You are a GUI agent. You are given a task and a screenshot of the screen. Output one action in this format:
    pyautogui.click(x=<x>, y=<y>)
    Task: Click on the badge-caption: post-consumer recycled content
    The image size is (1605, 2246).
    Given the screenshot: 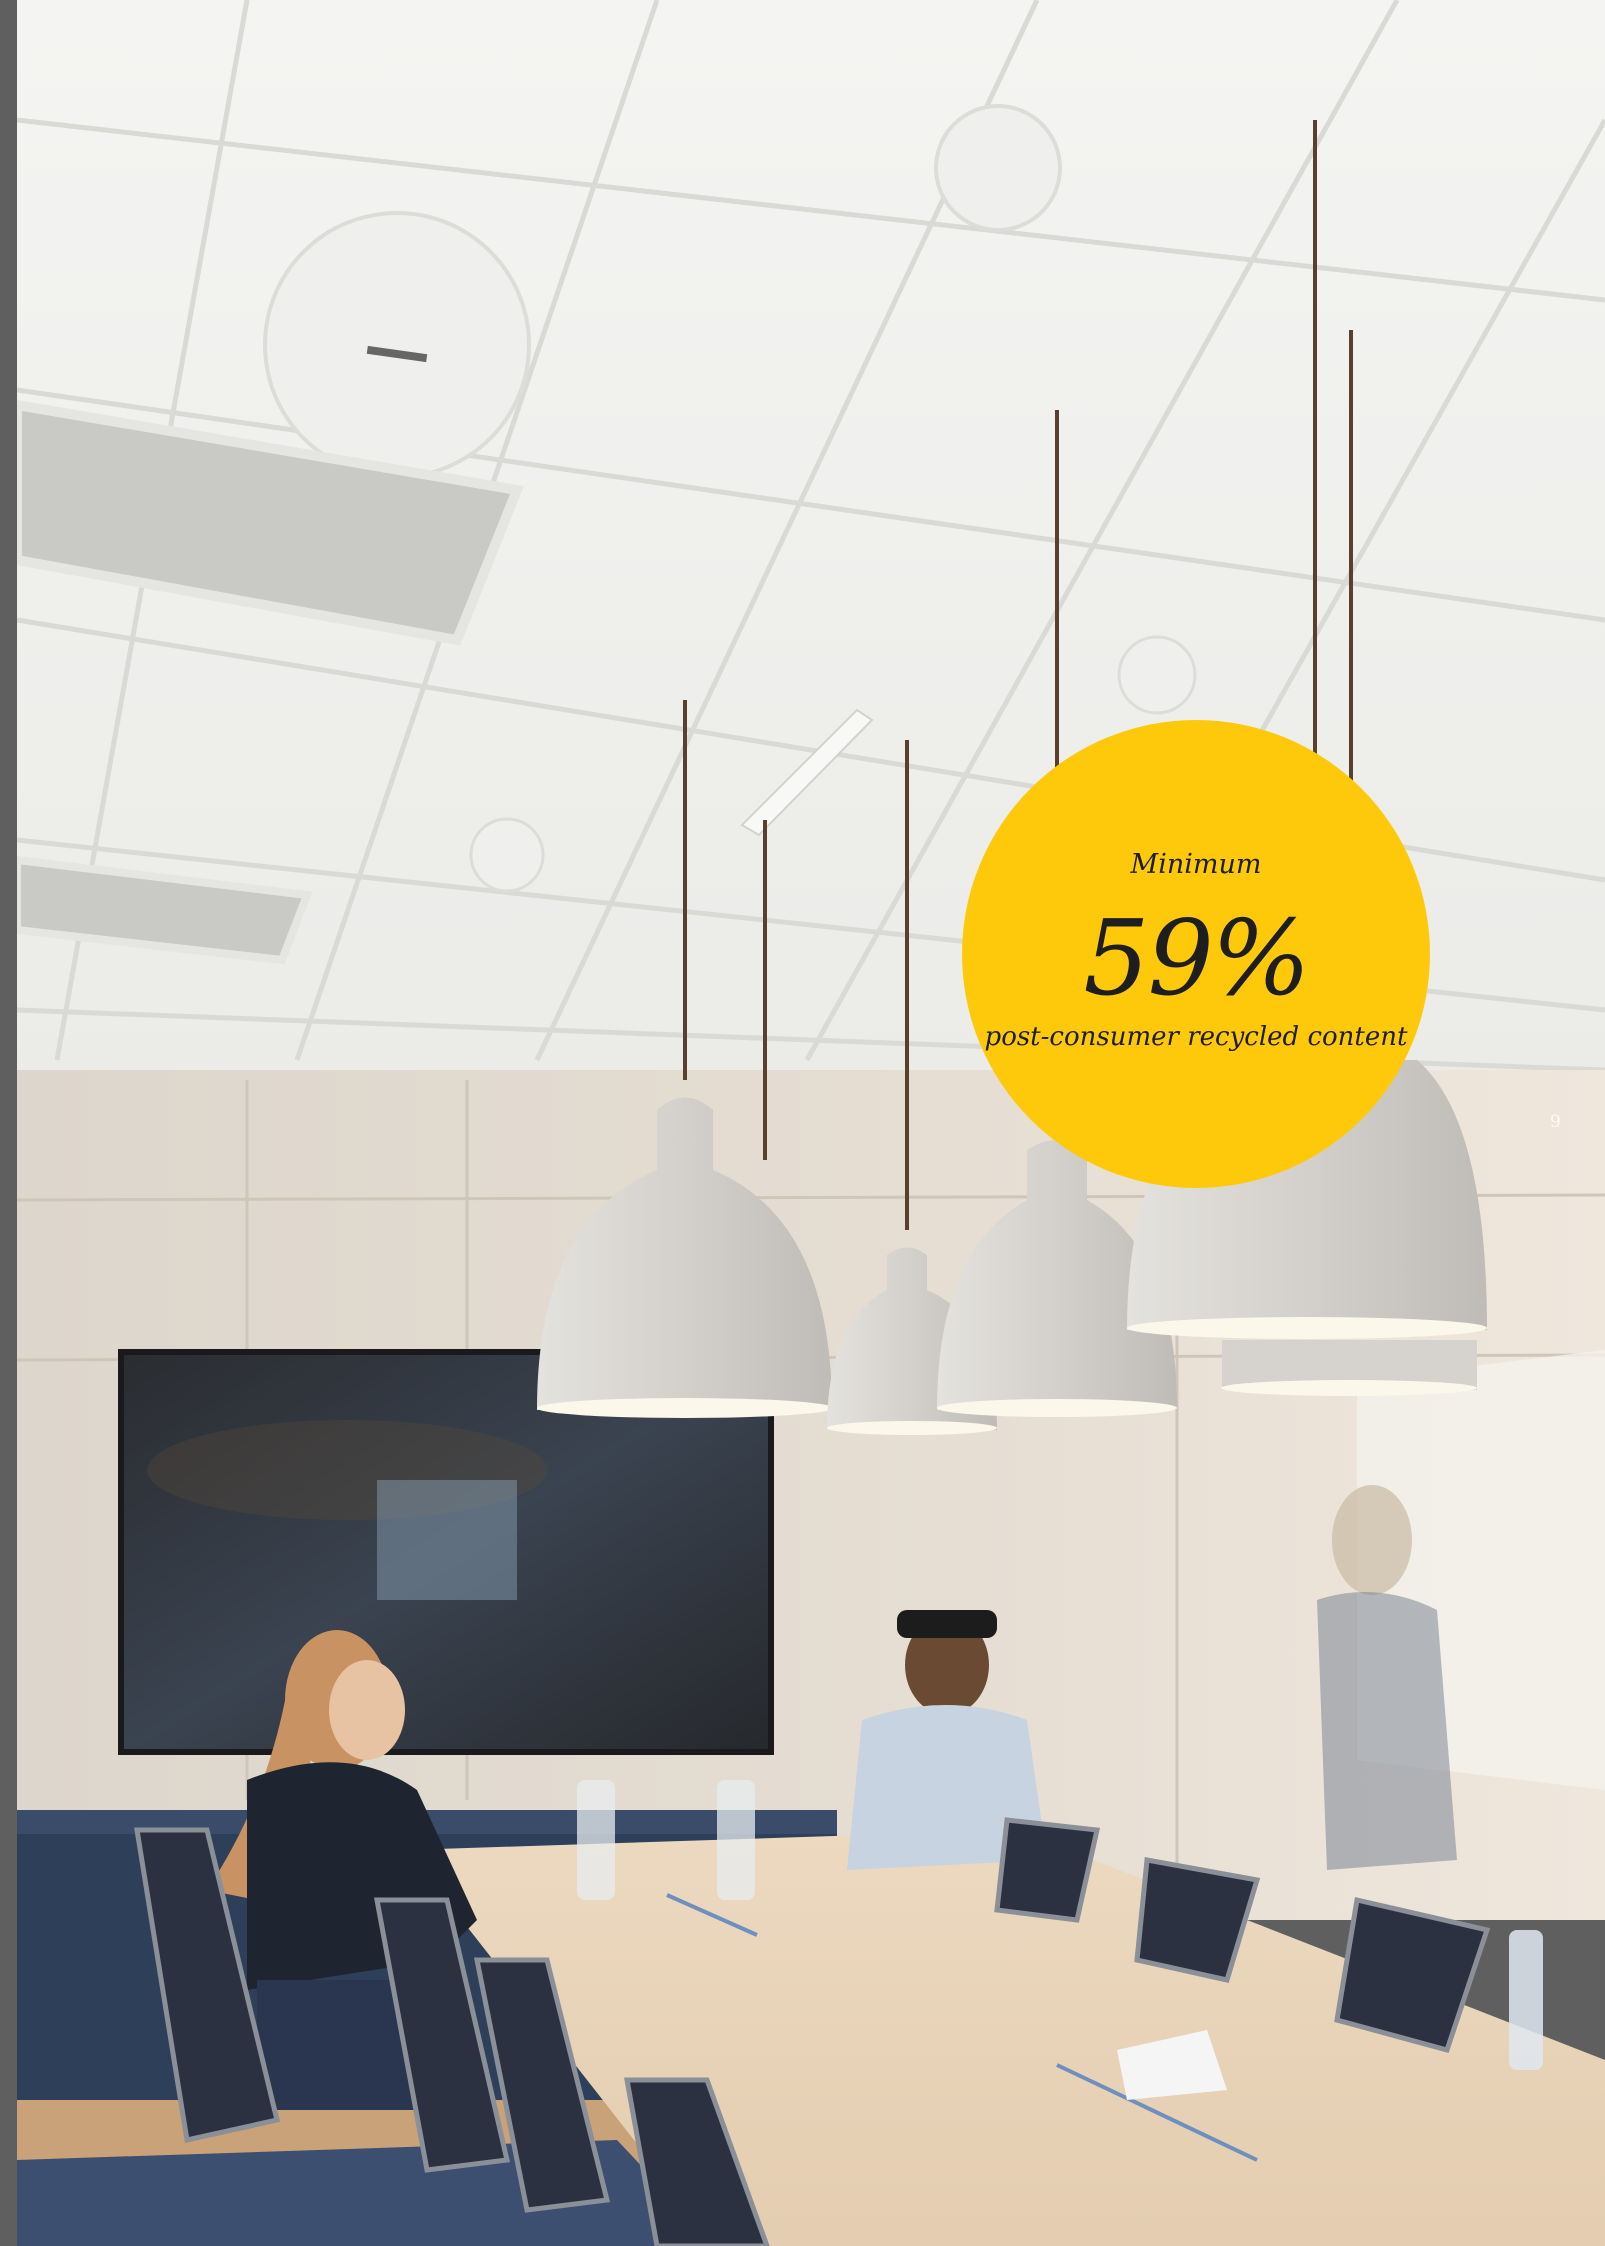 What is the action you would take?
    pyautogui.click(x=1196, y=1036)
    